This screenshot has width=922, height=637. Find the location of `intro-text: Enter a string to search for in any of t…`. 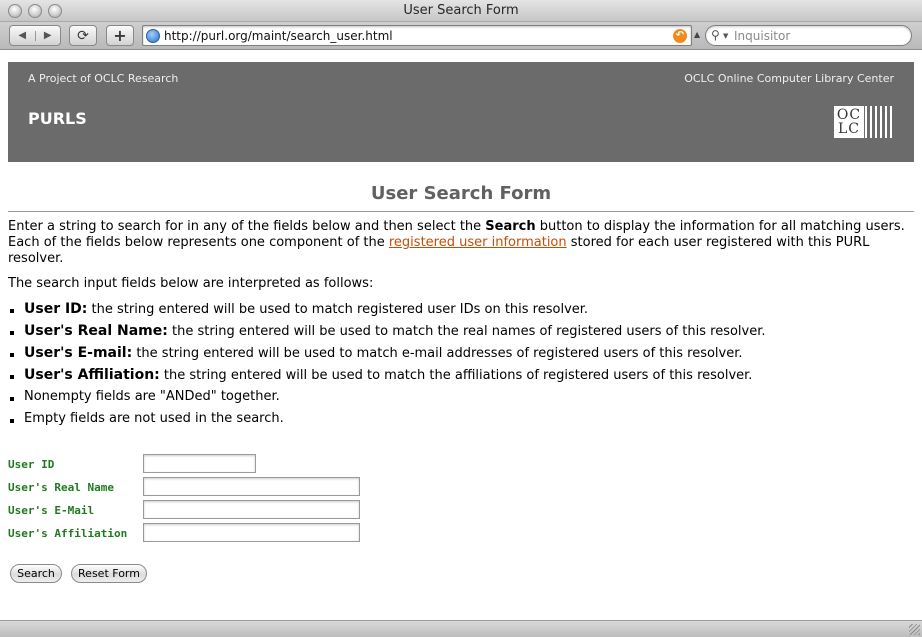

intro-text: Enter a string to search for in any of t… is located at coordinates (247, 226).